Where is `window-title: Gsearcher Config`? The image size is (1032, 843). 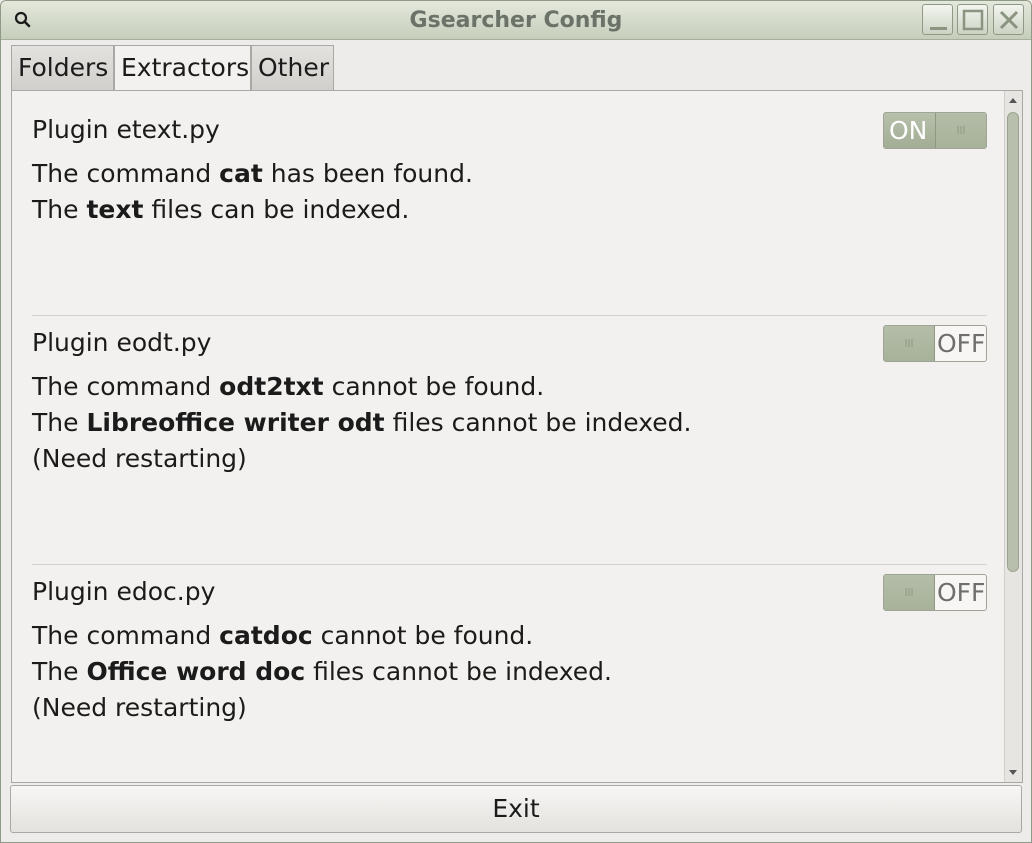 window-title: Gsearcher Config is located at coordinates (516, 20).